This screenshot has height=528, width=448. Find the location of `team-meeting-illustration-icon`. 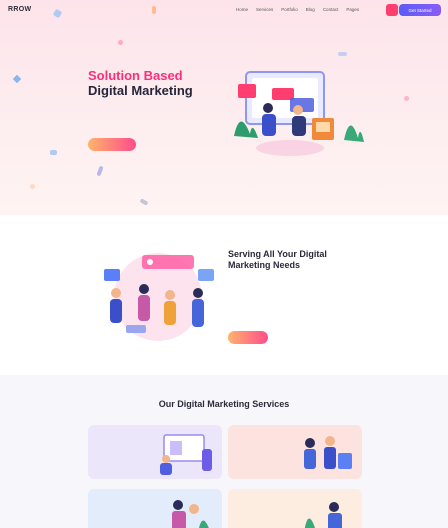

team-meeting-illustration-icon is located at coordinates (328, 452).